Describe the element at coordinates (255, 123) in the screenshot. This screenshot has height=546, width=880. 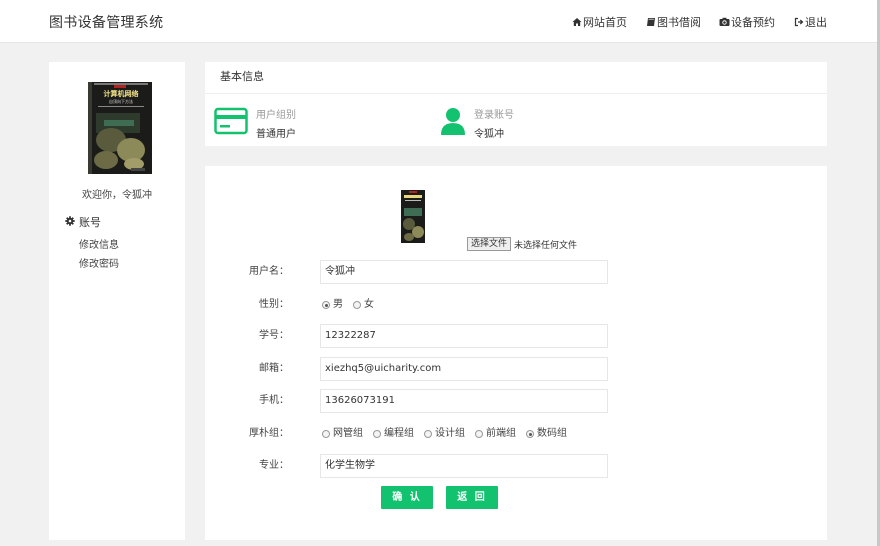
I see `user-group-info: 用户组别 普通用户` at that location.